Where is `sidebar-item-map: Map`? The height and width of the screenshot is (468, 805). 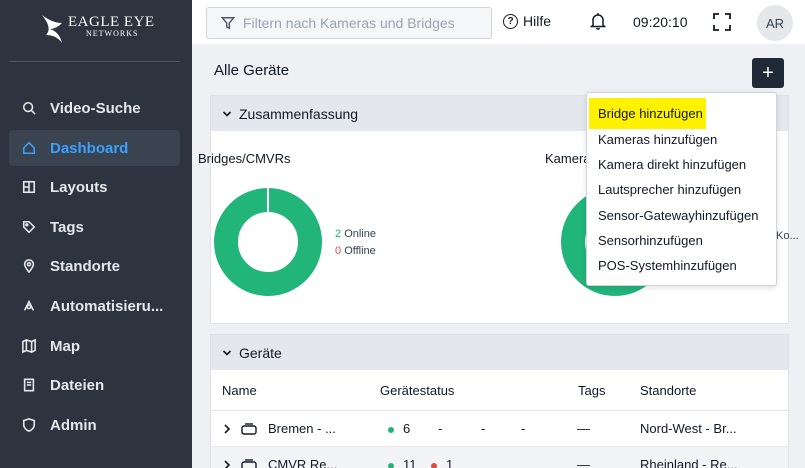 sidebar-item-map: Map is located at coordinates (94, 346).